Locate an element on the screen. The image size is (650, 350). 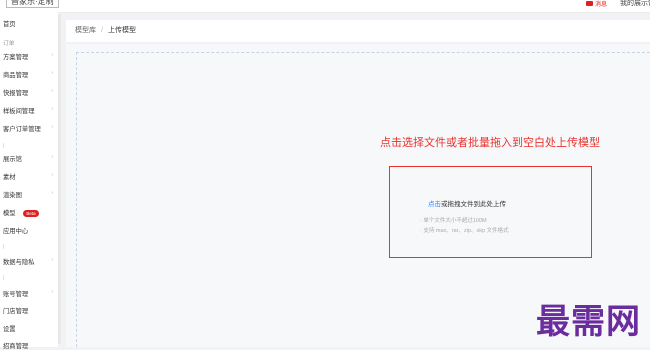
sidebar-item-home: 首页 is located at coordinates (29, 23).